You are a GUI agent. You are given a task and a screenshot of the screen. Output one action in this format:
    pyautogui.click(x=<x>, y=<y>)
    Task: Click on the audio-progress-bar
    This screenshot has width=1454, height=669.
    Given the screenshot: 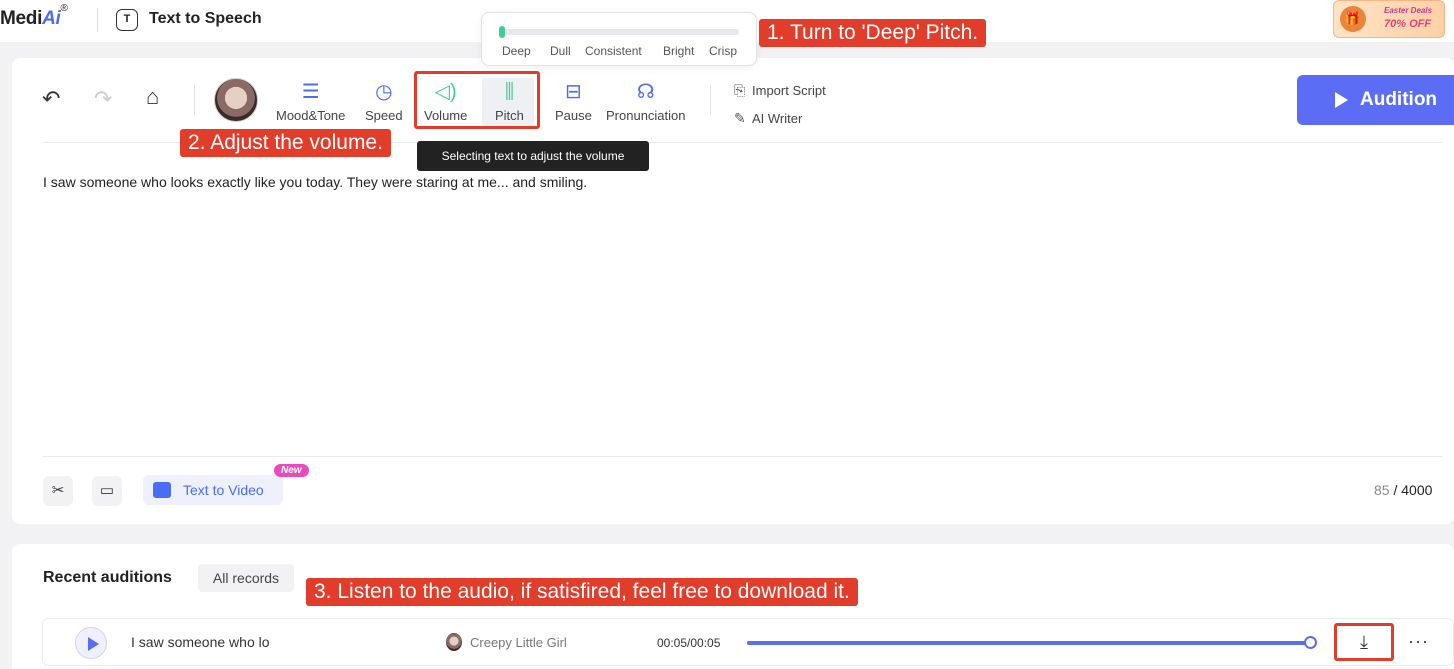 What is the action you would take?
    pyautogui.click(x=1032, y=642)
    